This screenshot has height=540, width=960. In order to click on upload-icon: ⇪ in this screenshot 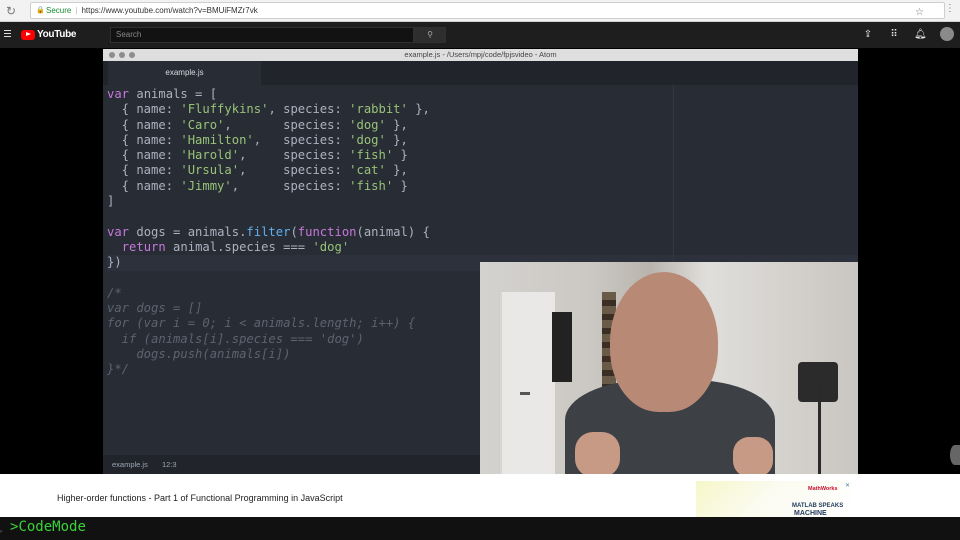, I will do `click(868, 34)`.